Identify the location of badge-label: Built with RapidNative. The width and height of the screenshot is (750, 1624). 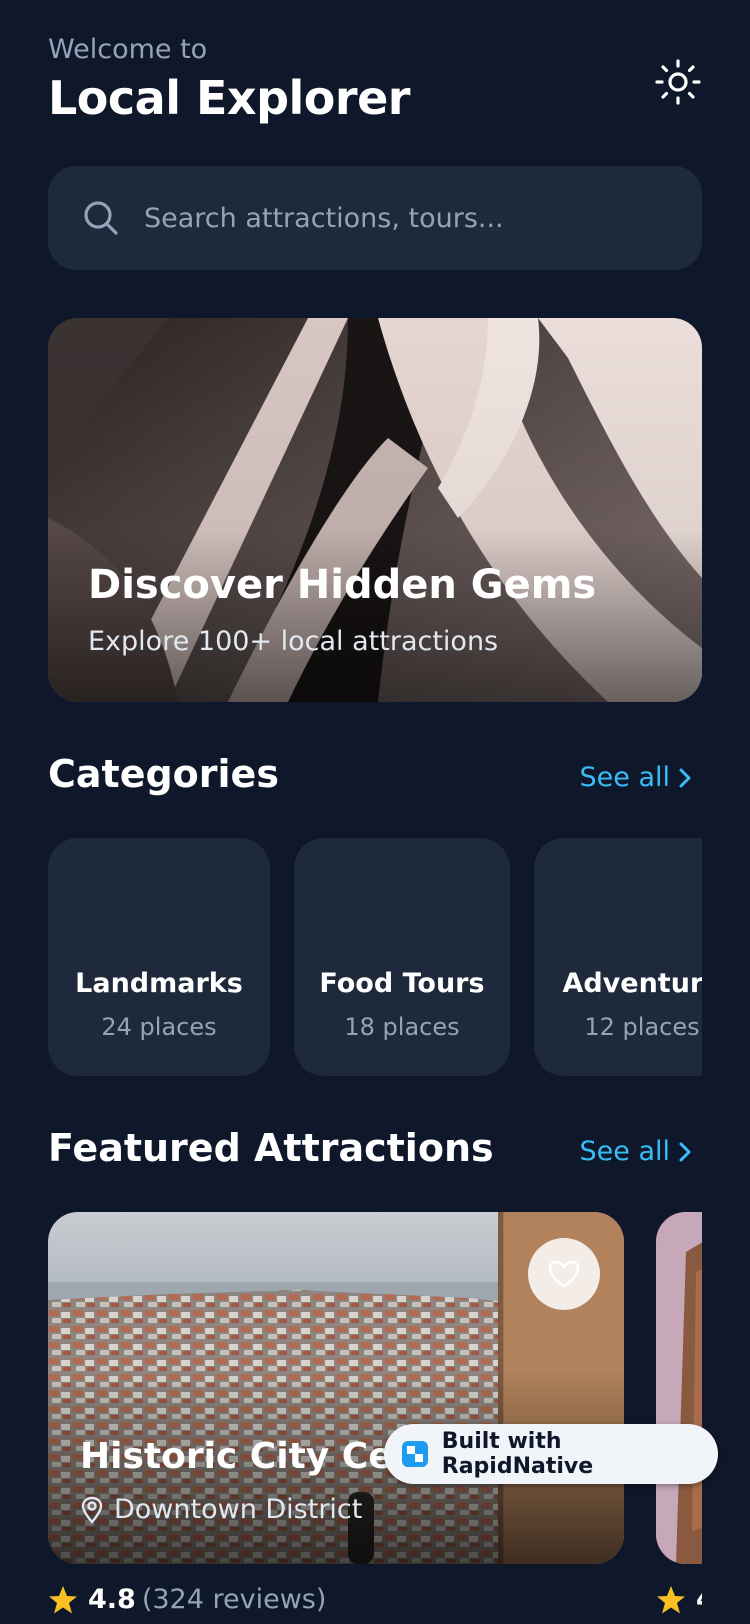
(517, 1454).